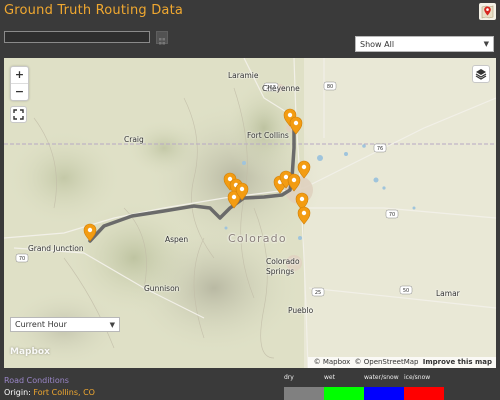  I want to click on legend-label: water/snow, so click(381, 377).